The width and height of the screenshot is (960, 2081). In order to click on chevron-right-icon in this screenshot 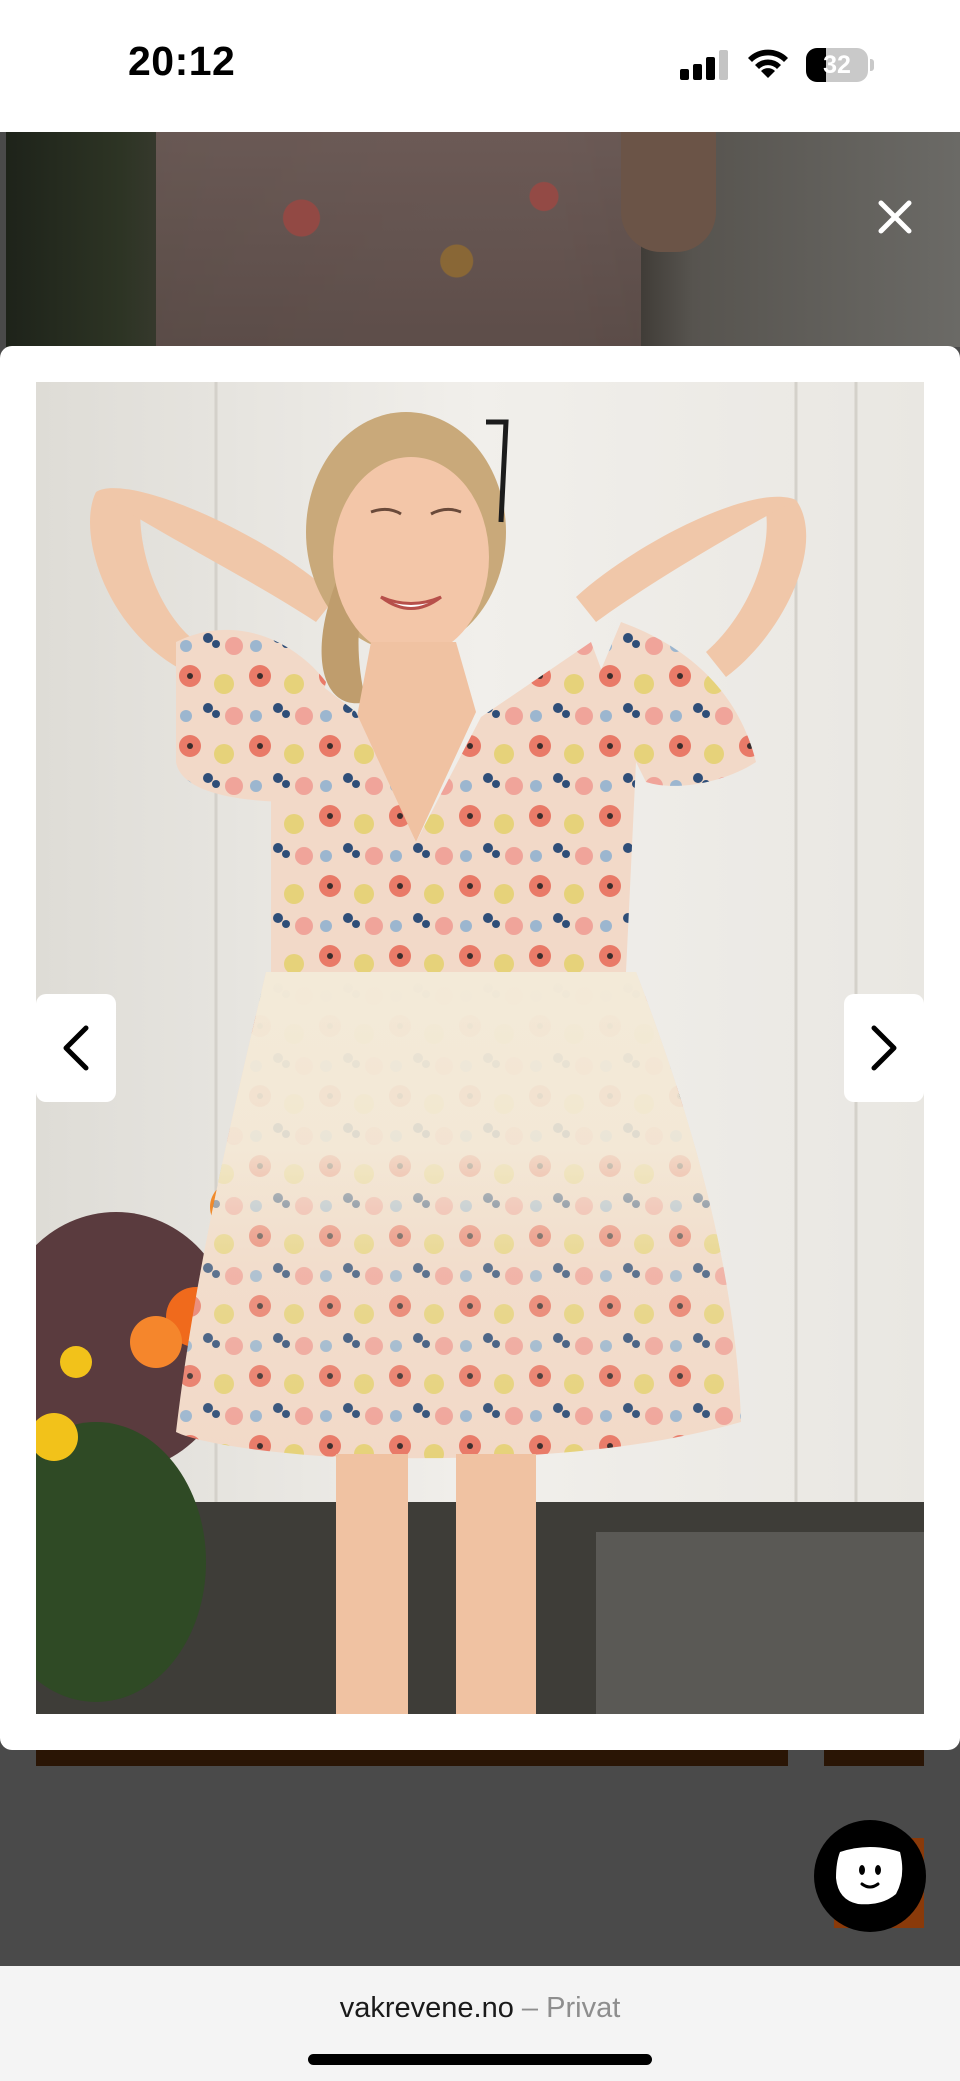, I will do `click(884, 1048)`.